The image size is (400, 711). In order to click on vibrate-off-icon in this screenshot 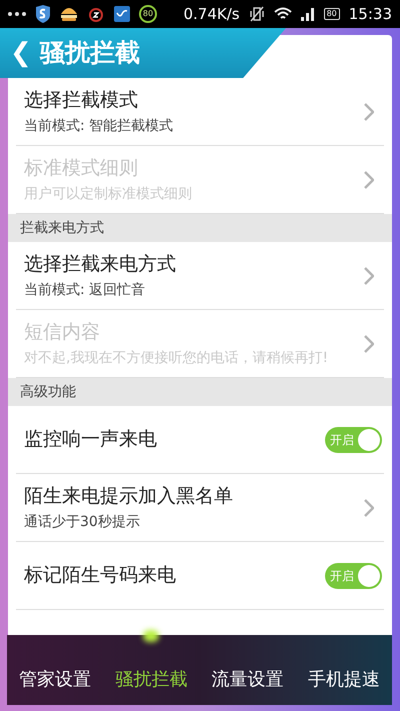, I will do `click(256, 14)`.